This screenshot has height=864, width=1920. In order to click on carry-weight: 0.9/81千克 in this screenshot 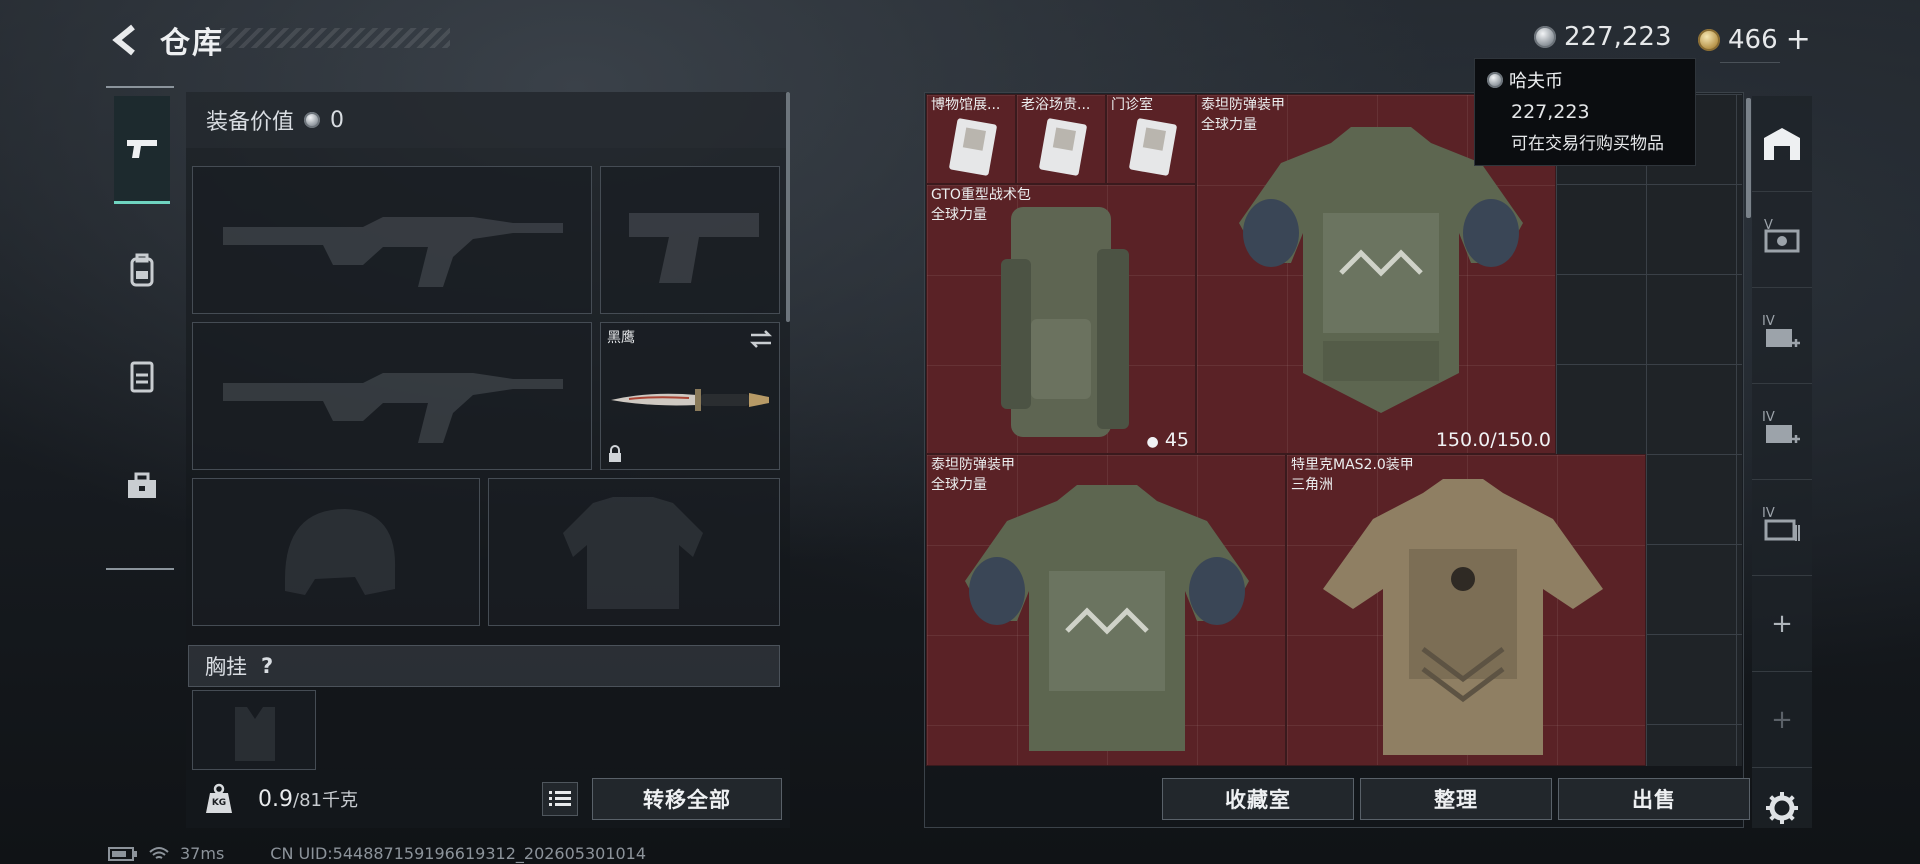, I will do `click(308, 799)`.